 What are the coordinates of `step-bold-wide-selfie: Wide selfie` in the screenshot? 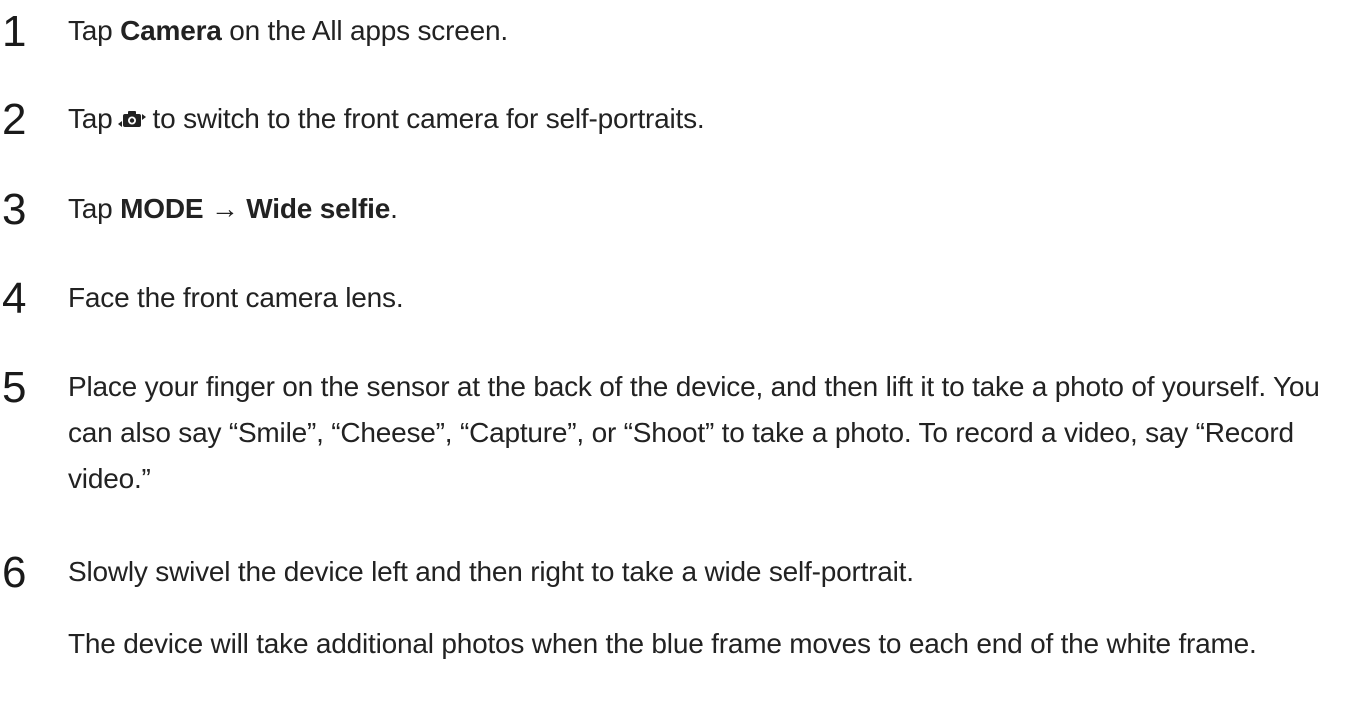 It's located at (318, 208).